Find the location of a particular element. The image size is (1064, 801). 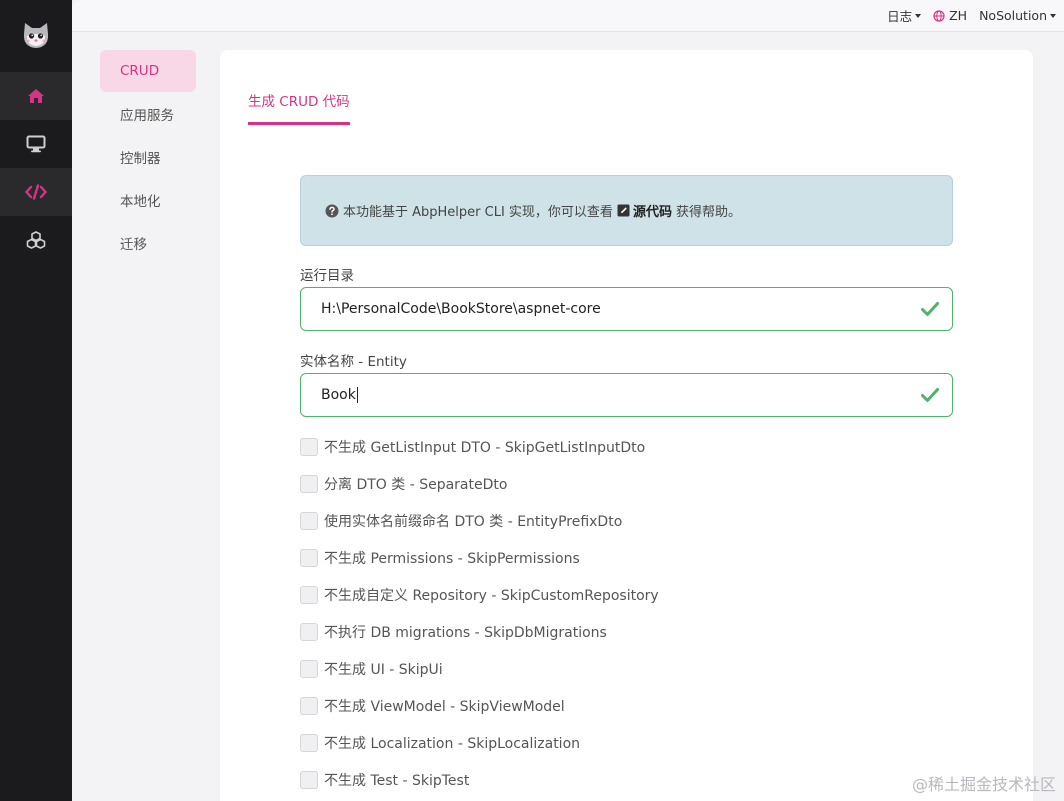

subnav-item-controller: 控制器 is located at coordinates (148, 157).